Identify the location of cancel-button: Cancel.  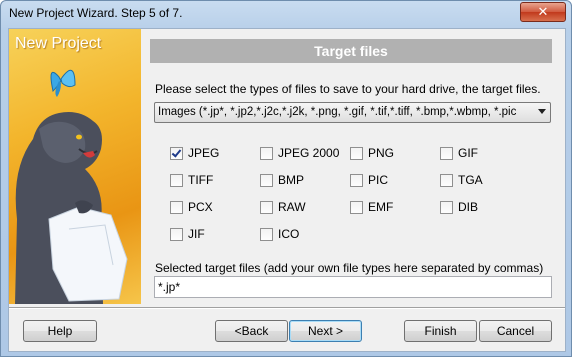
(515, 331).